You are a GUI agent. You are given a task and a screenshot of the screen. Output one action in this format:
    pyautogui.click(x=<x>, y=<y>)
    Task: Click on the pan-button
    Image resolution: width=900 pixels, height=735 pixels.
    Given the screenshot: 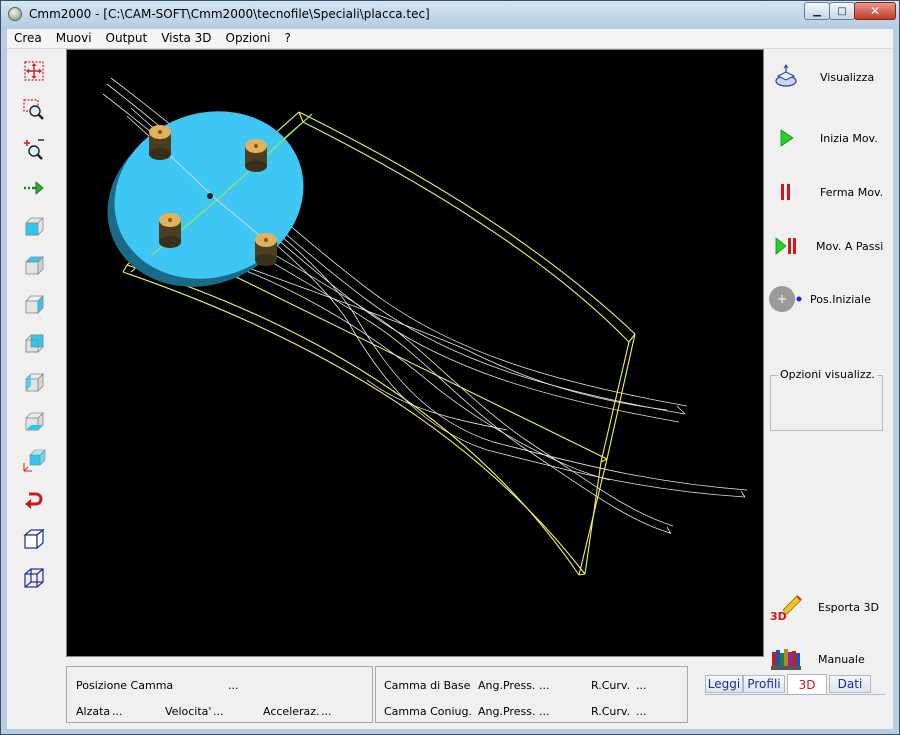 What is the action you would take?
    pyautogui.click(x=34, y=188)
    